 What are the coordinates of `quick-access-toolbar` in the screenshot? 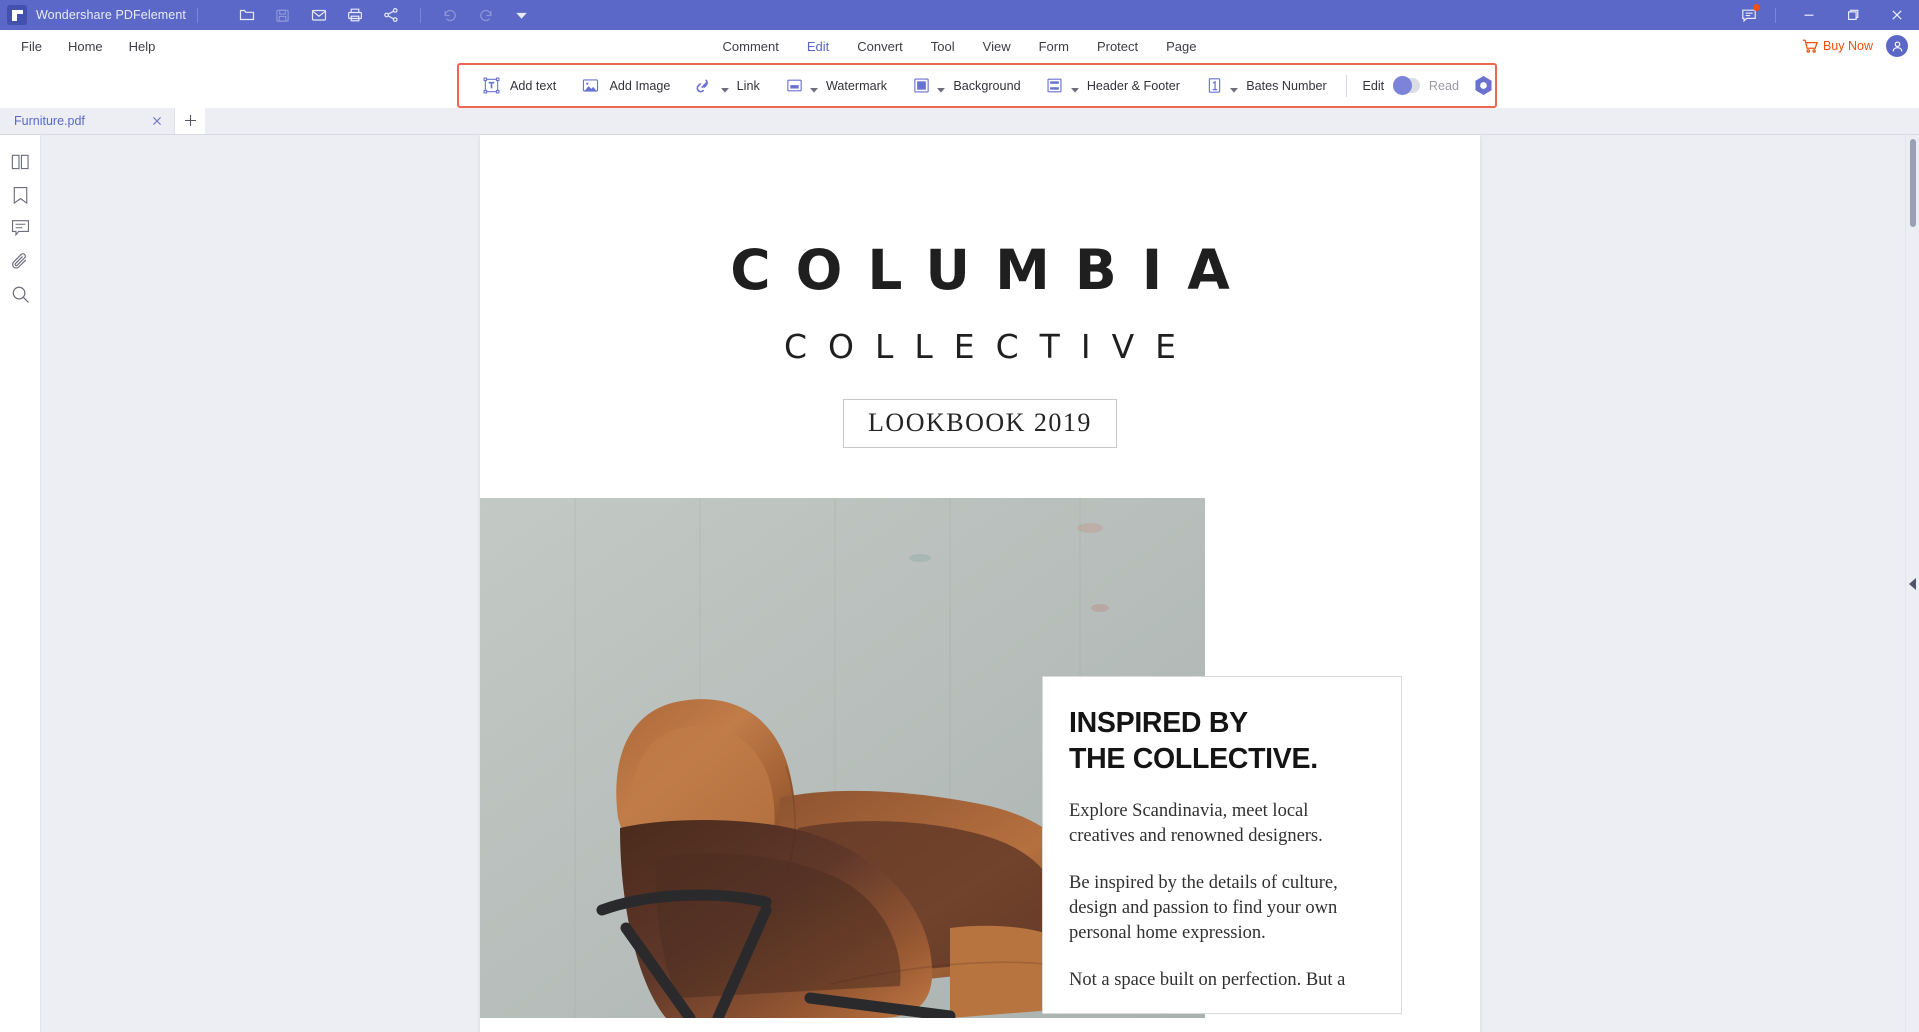 It's located at (384, 15).